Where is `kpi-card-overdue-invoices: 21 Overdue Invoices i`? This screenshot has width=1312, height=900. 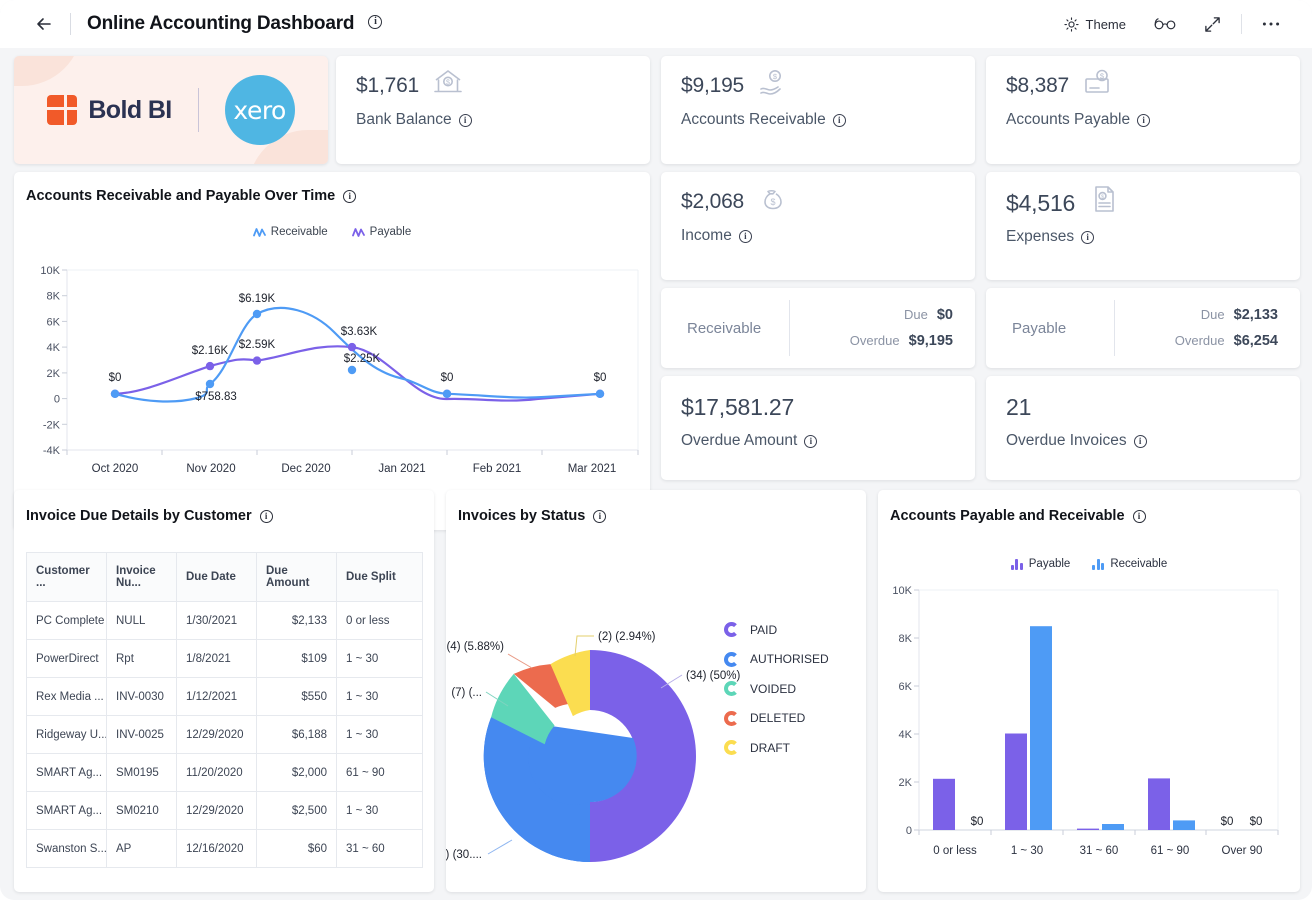
kpi-card-overdue-invoices: 21 Overdue Invoices i is located at coordinates (1143, 428).